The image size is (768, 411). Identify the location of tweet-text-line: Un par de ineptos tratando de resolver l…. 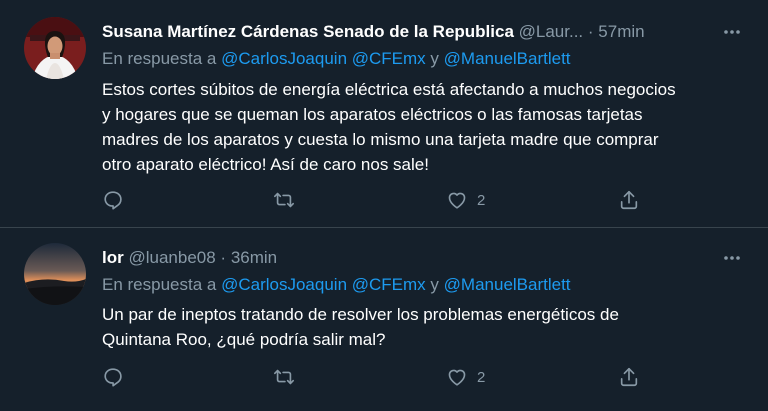
(360, 314).